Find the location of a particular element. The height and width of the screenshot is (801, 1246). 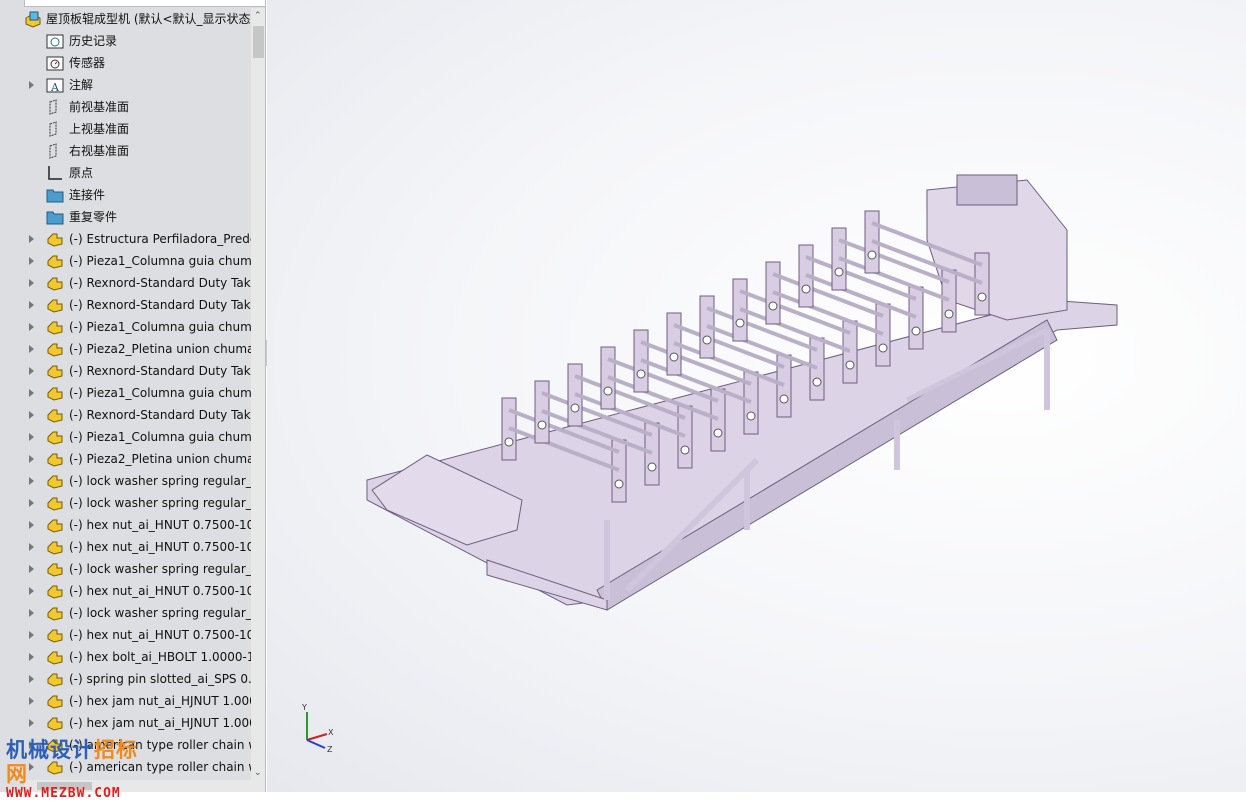

motor is located at coordinates (987, 190).